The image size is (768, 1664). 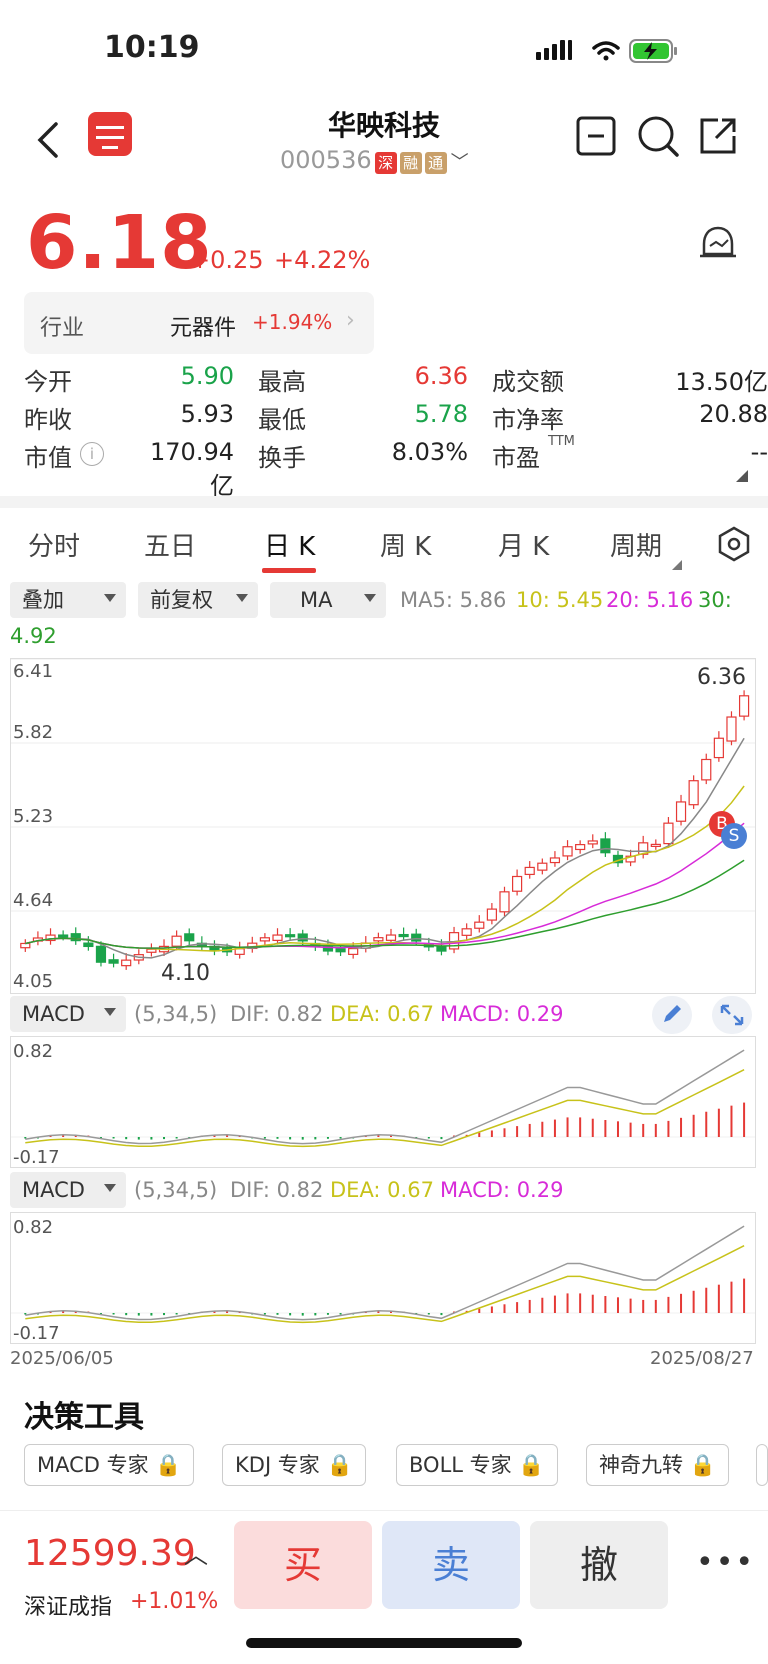 I want to click on stock-code: 000536, so click(x=326, y=160).